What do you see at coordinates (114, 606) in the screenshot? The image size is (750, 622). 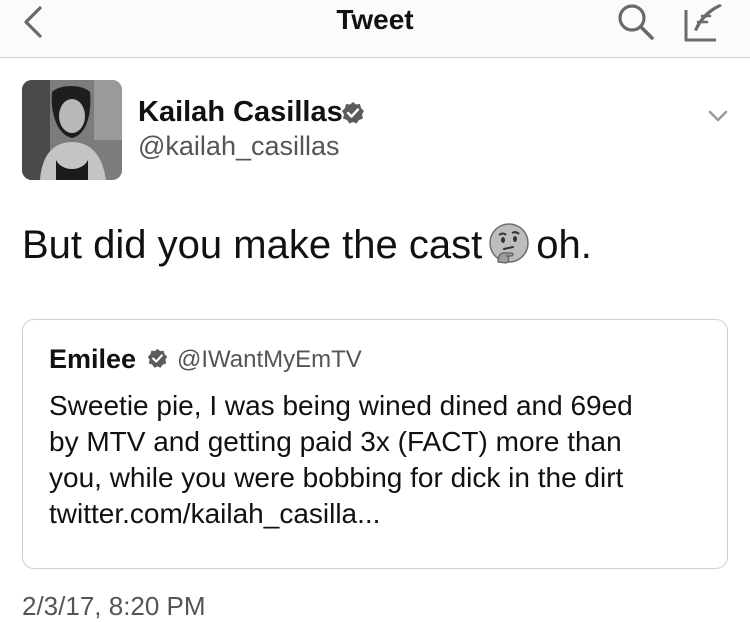 I see `tweet-timestamp: 2/3/17, 8:20 PM` at bounding box center [114, 606].